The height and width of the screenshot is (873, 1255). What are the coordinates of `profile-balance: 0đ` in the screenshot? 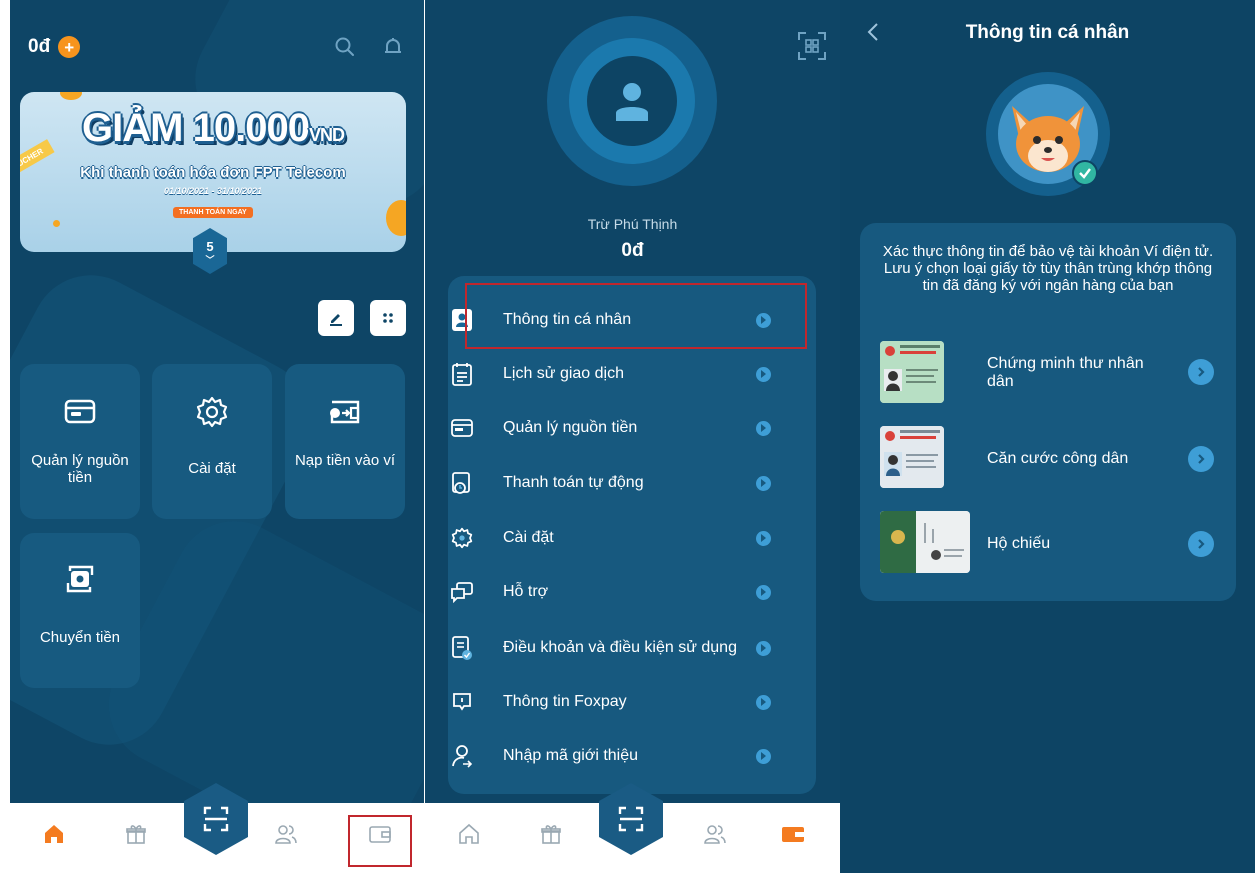 It's located at (632, 250).